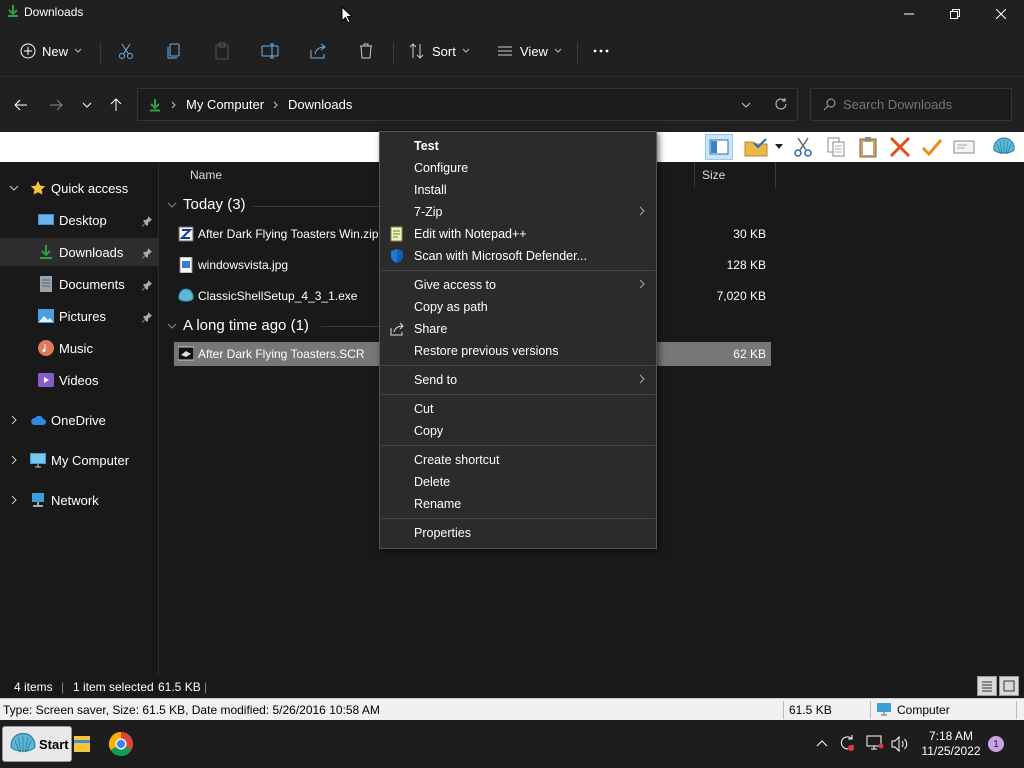  Describe the element at coordinates (512, 14) in the screenshot. I see `title-bar: Downloads` at that location.